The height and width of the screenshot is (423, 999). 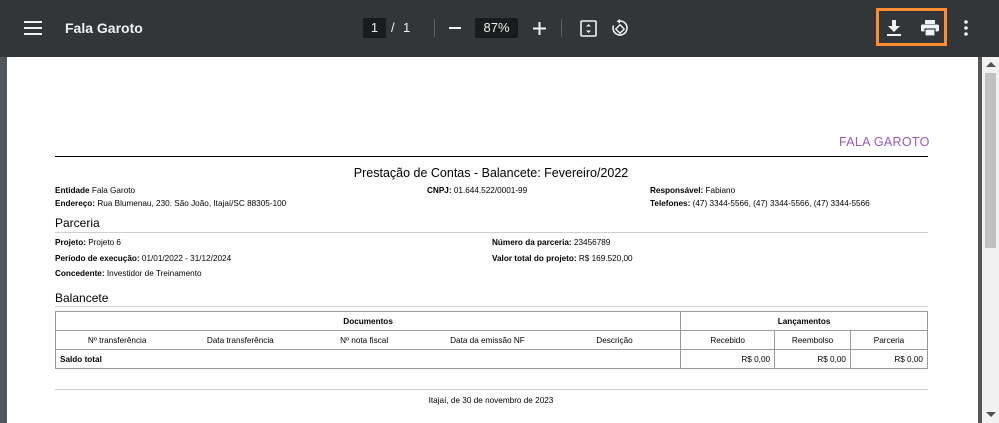 I want to click on zoom-out-icon, so click(x=455, y=28).